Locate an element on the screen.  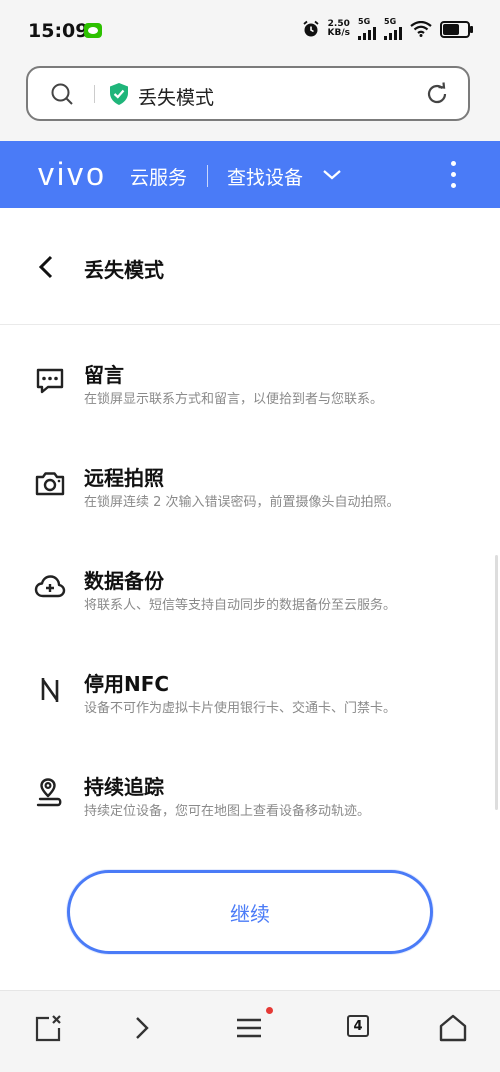
app-header: vivo 云服务 查找设备 is located at coordinates (250, 174).